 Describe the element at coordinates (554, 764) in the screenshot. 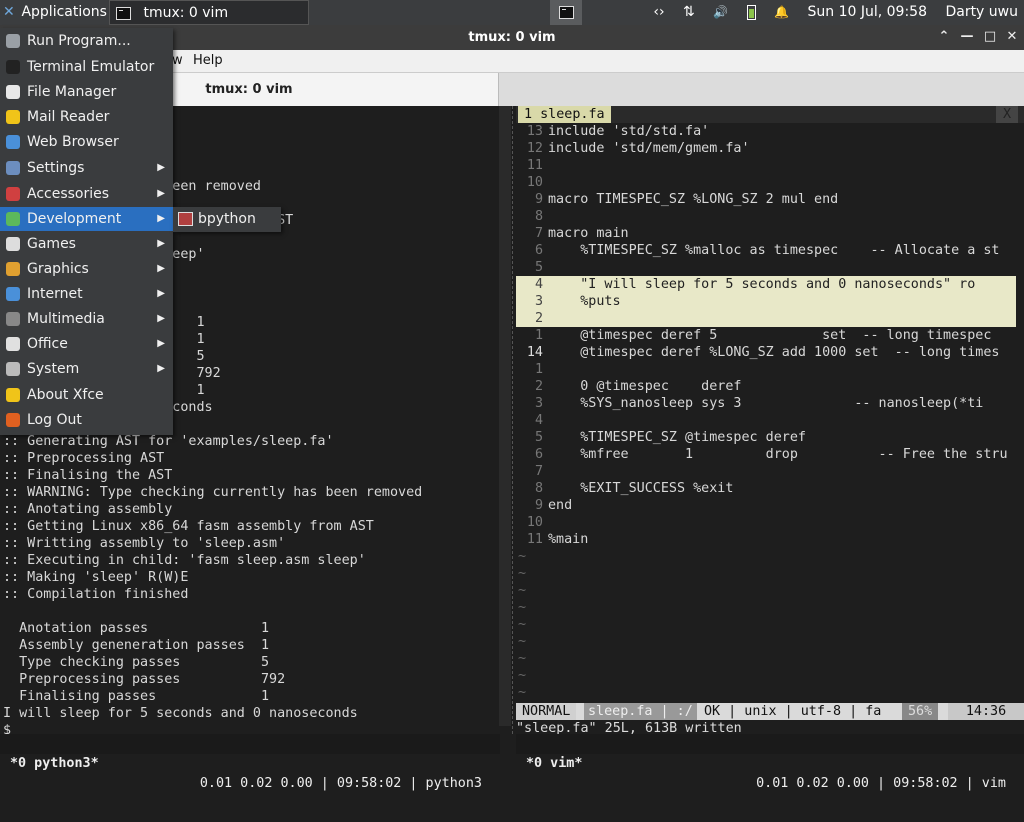

I see `tmux-window-vim: *0 vim*` at that location.